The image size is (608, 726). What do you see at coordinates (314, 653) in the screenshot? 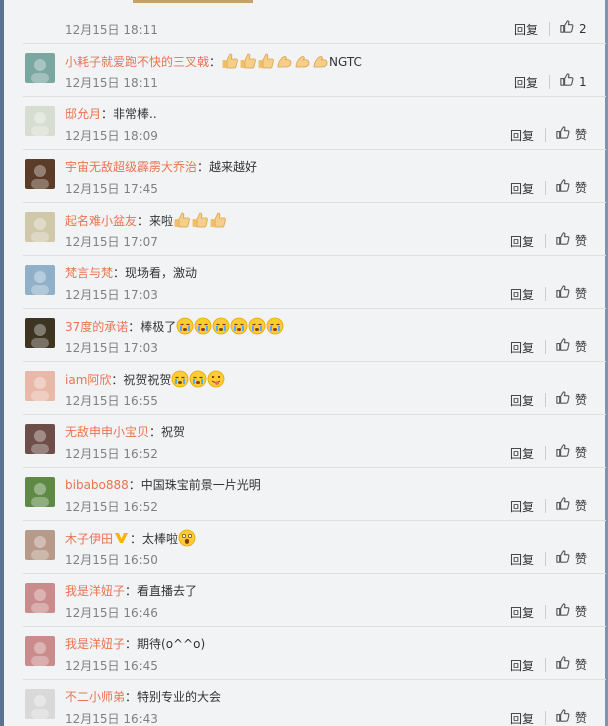
I see `comment-item: 我是洋妞子：期待(o^^o) 12月15日 16:45 回复 赞` at bounding box center [314, 653].